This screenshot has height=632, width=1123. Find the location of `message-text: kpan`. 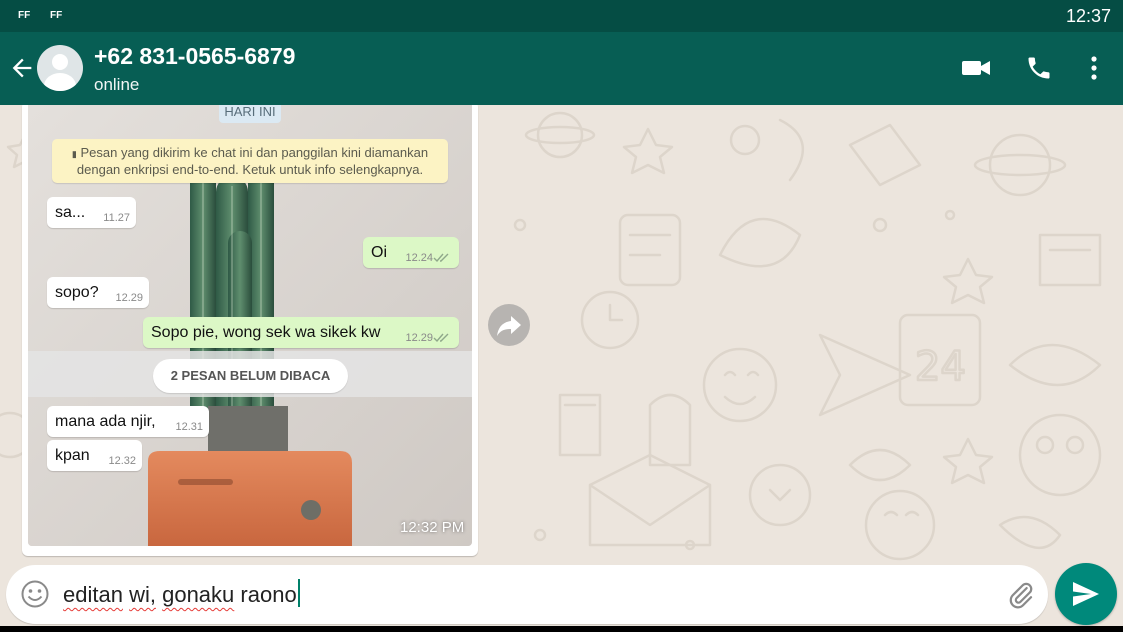

message-text: kpan is located at coordinates (72, 455).